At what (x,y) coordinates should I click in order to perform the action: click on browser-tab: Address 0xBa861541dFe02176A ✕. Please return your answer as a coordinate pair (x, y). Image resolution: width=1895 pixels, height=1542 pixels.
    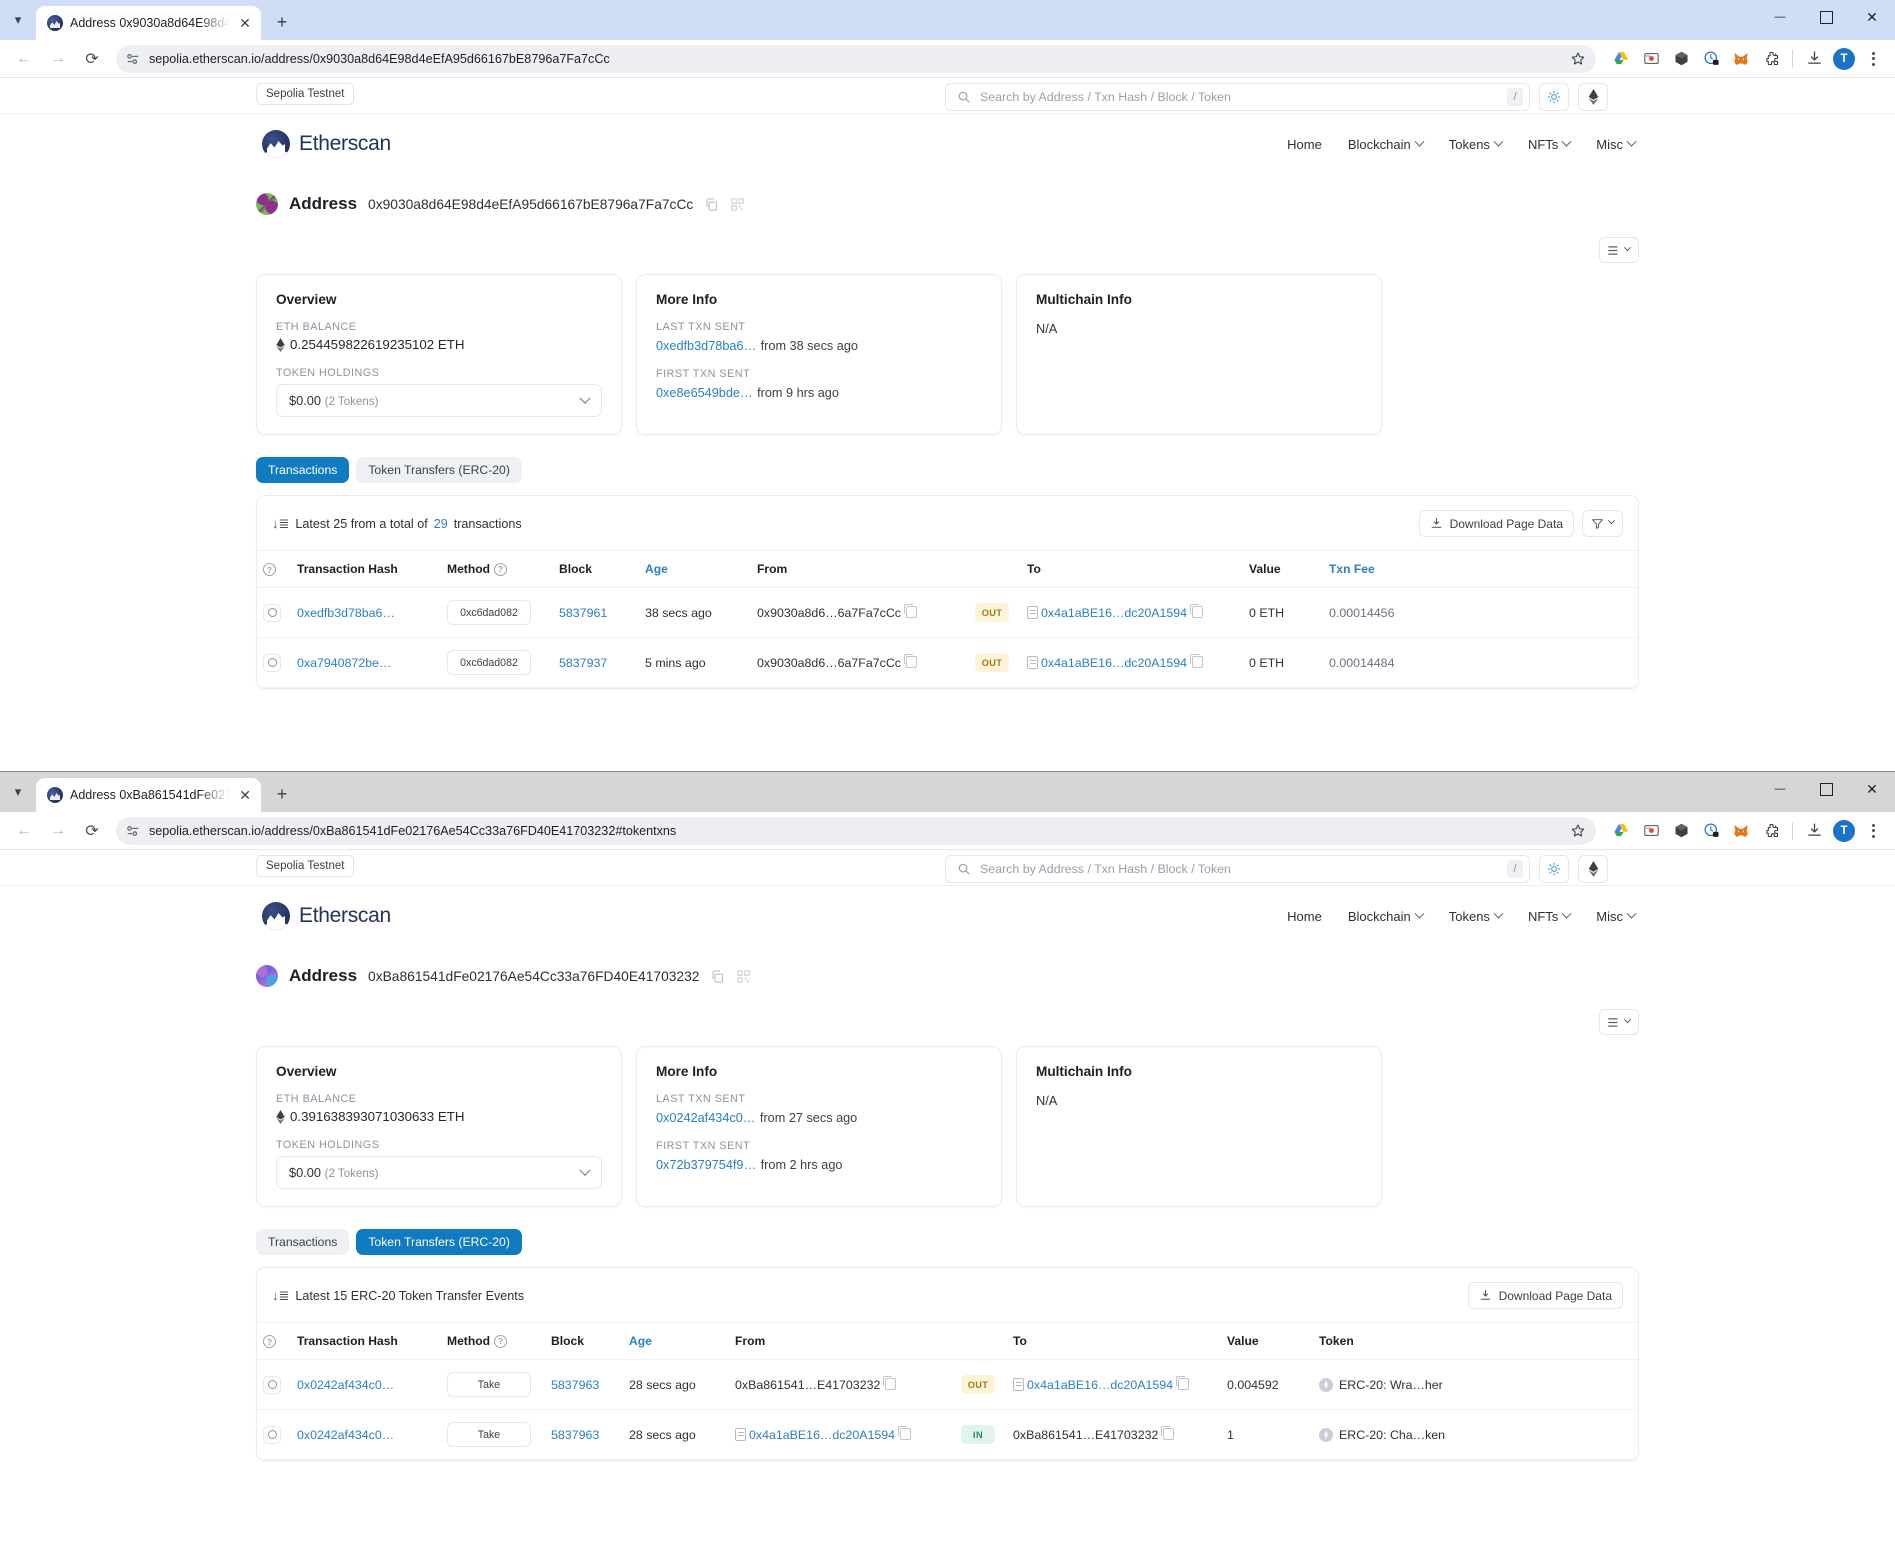
    Looking at the image, I should click on (148, 795).